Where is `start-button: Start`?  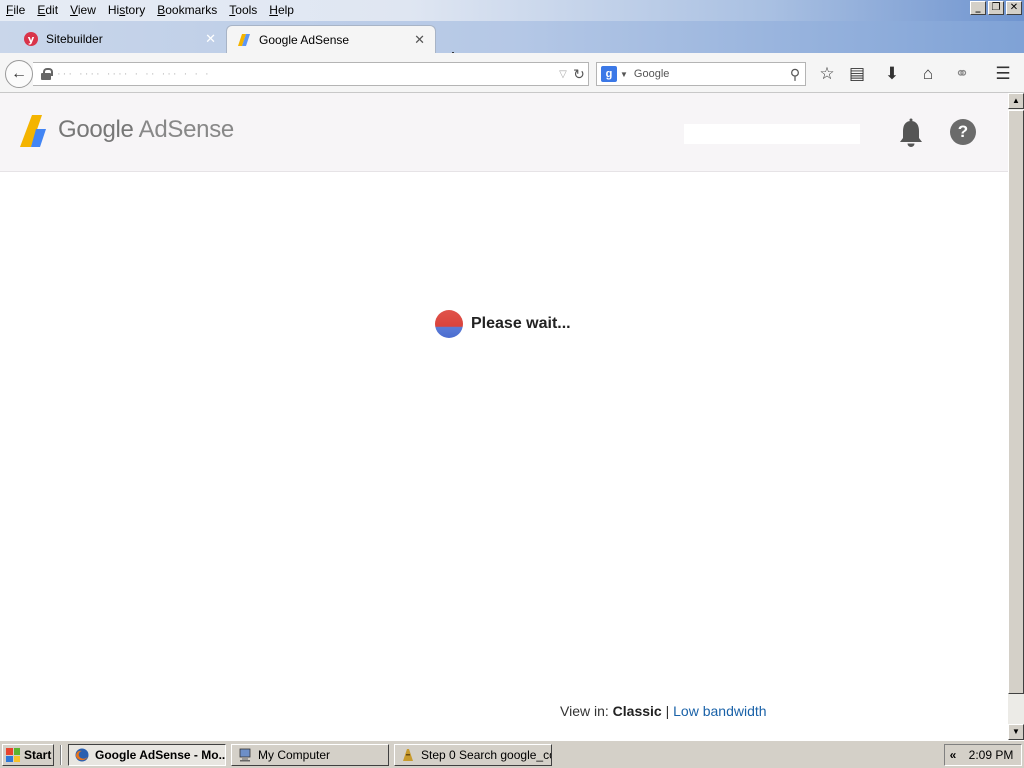 start-button: Start is located at coordinates (28, 755).